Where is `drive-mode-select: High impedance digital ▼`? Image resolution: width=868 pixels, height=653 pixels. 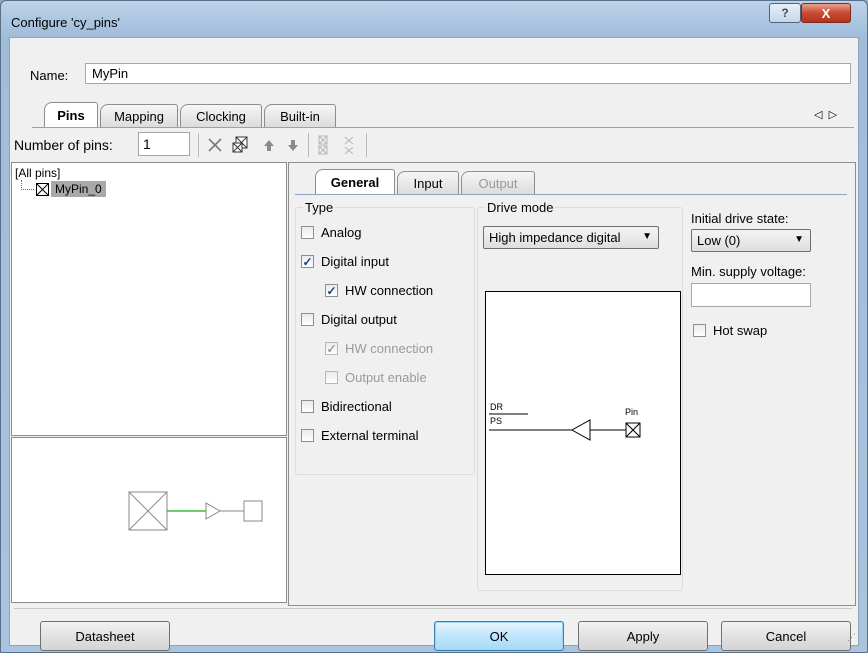
drive-mode-select: High impedance digital ▼ is located at coordinates (571, 237).